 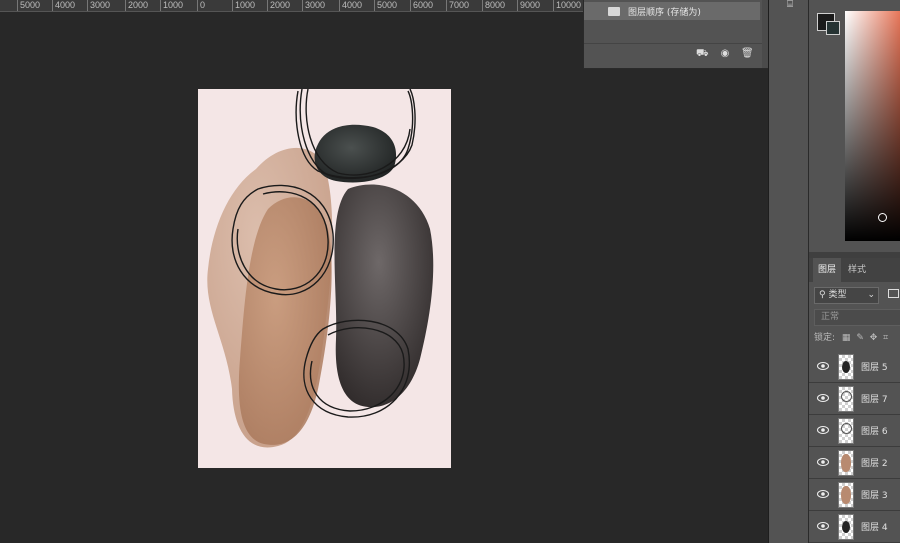 I want to click on layer-row: 图层 5, so click(x=854, y=367).